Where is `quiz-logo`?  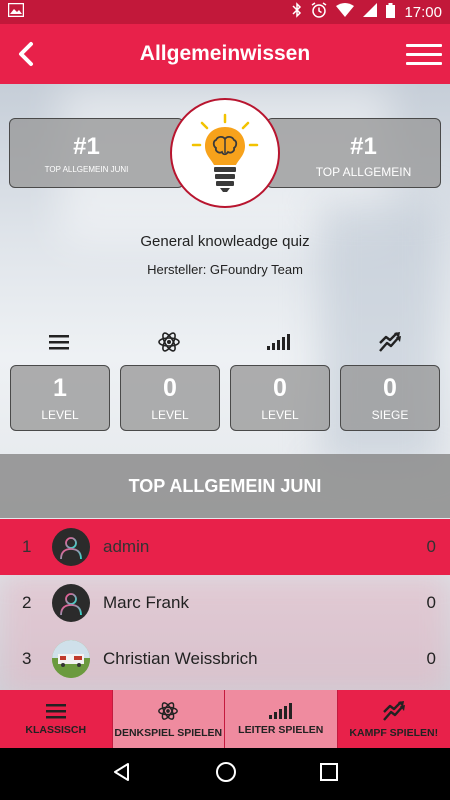
quiz-logo is located at coordinates (225, 153).